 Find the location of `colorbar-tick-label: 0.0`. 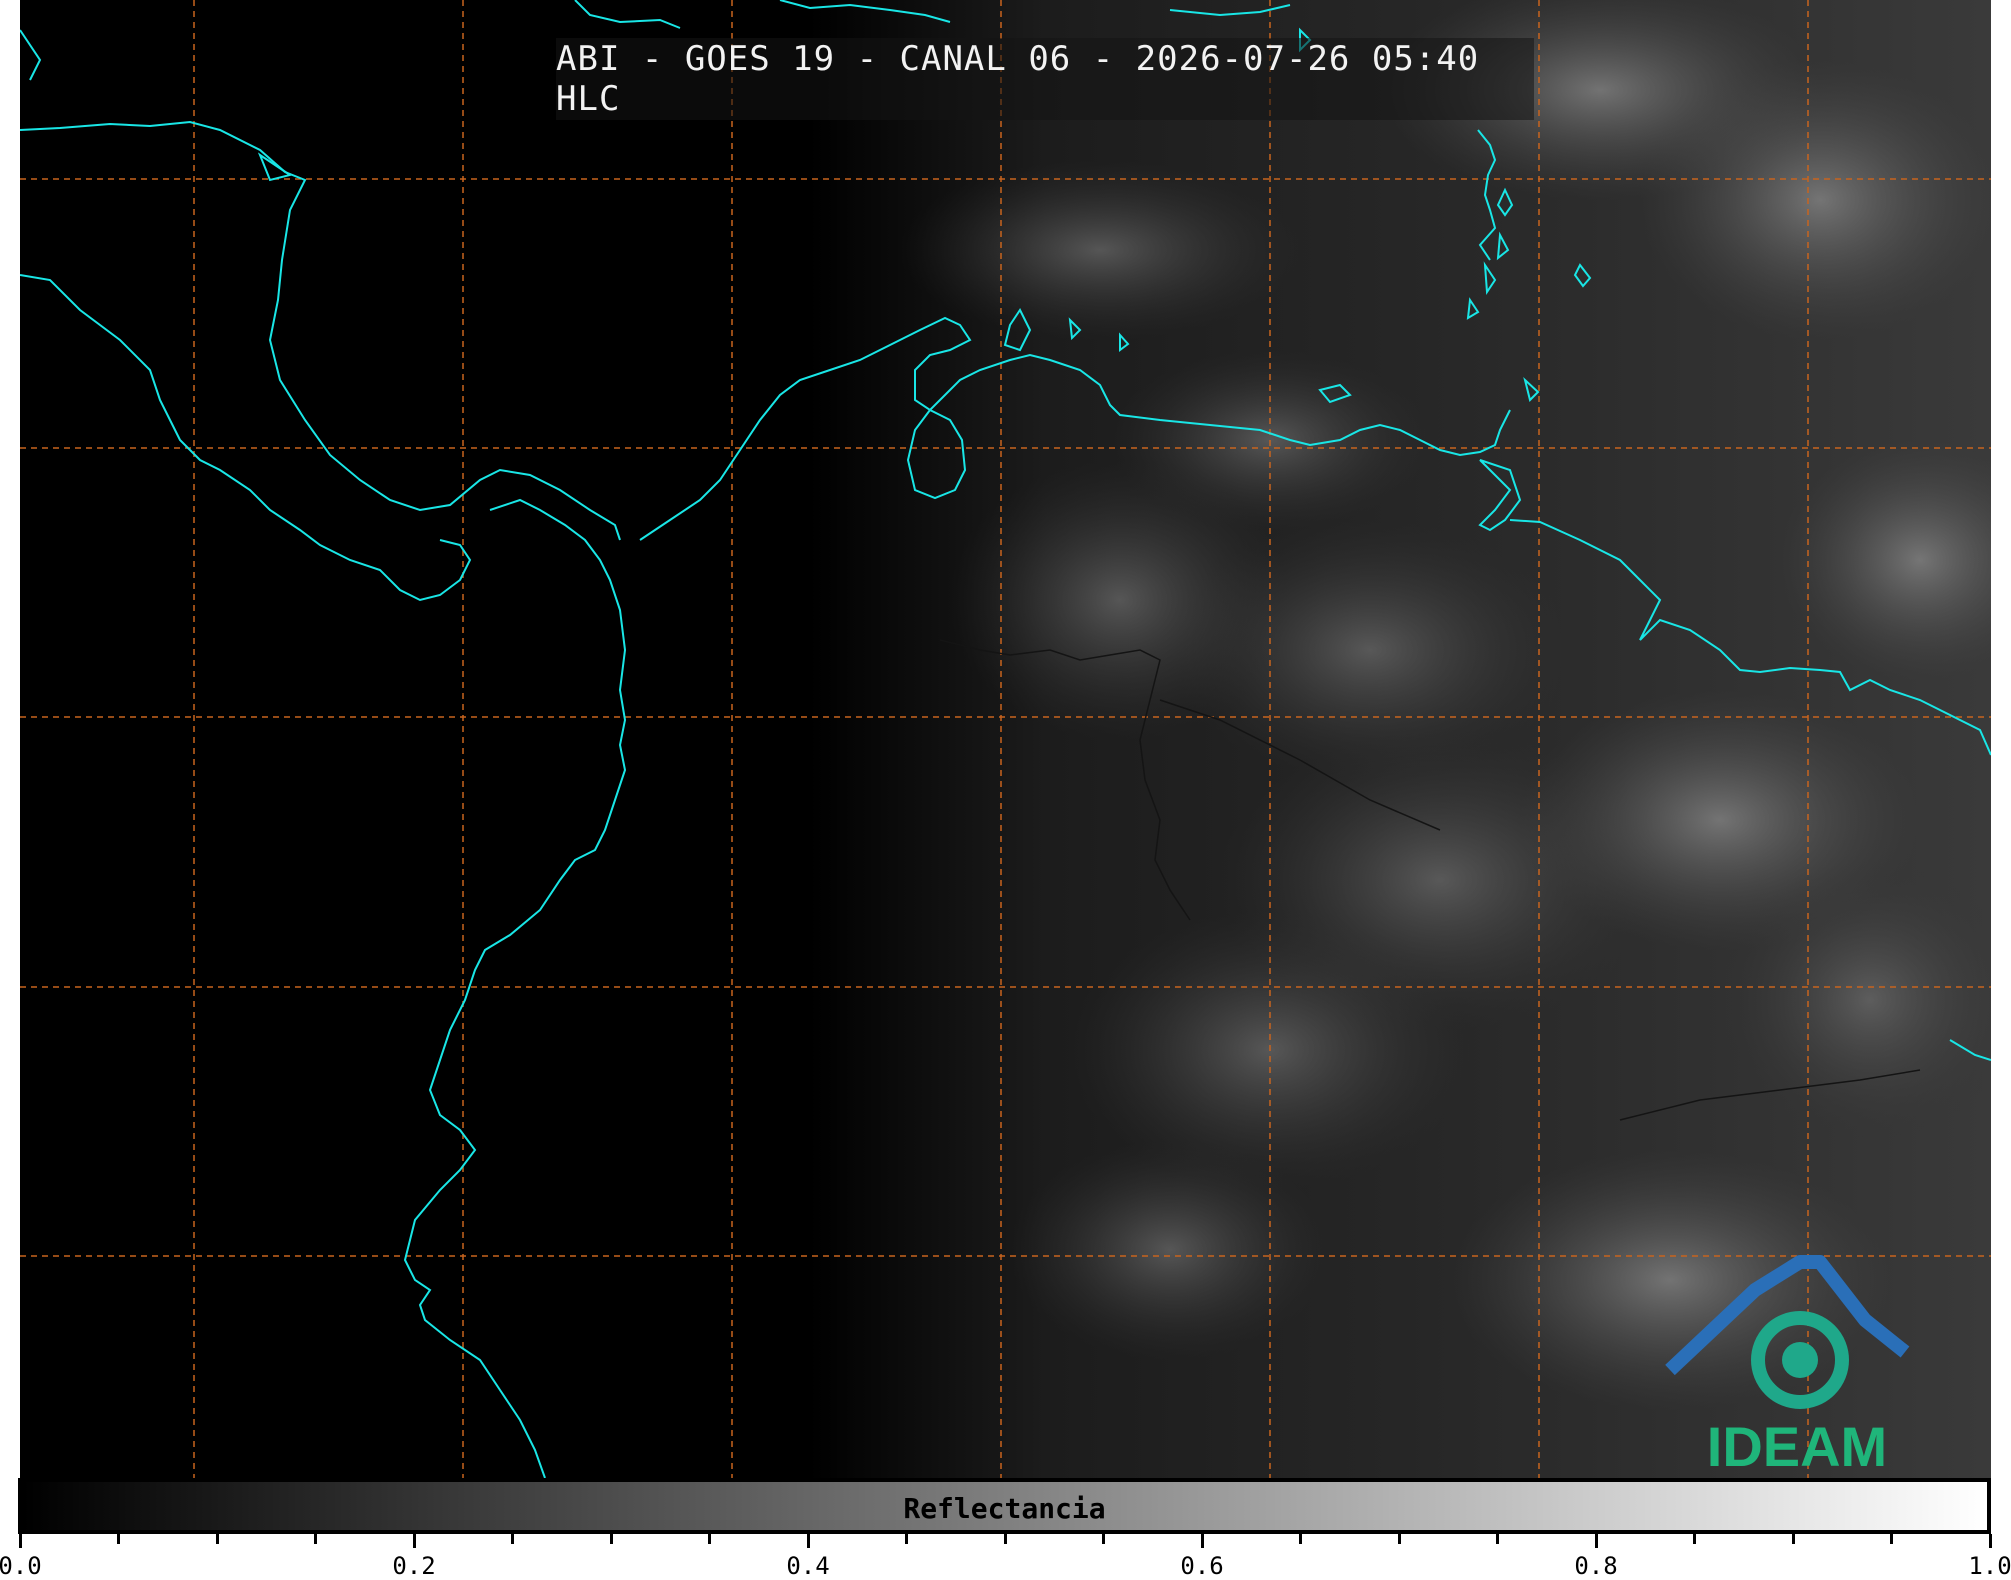

colorbar-tick-label: 0.0 is located at coordinates (21, 1566).